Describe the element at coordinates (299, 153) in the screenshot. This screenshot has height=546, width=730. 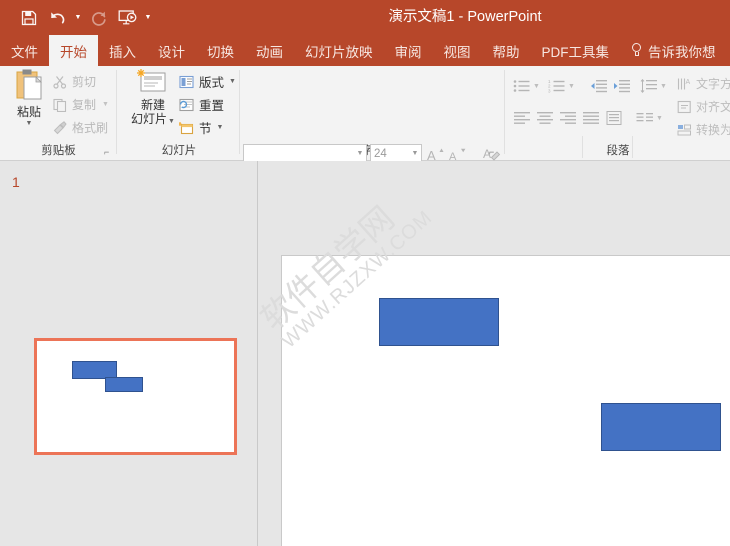
I see `font-name-input` at that location.